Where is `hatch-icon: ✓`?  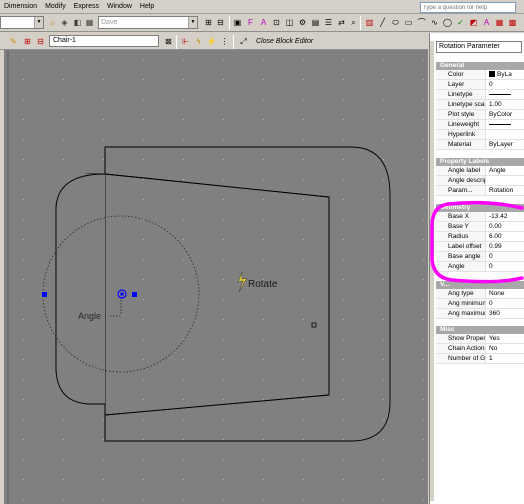
hatch-icon: ✓ is located at coordinates (460, 22).